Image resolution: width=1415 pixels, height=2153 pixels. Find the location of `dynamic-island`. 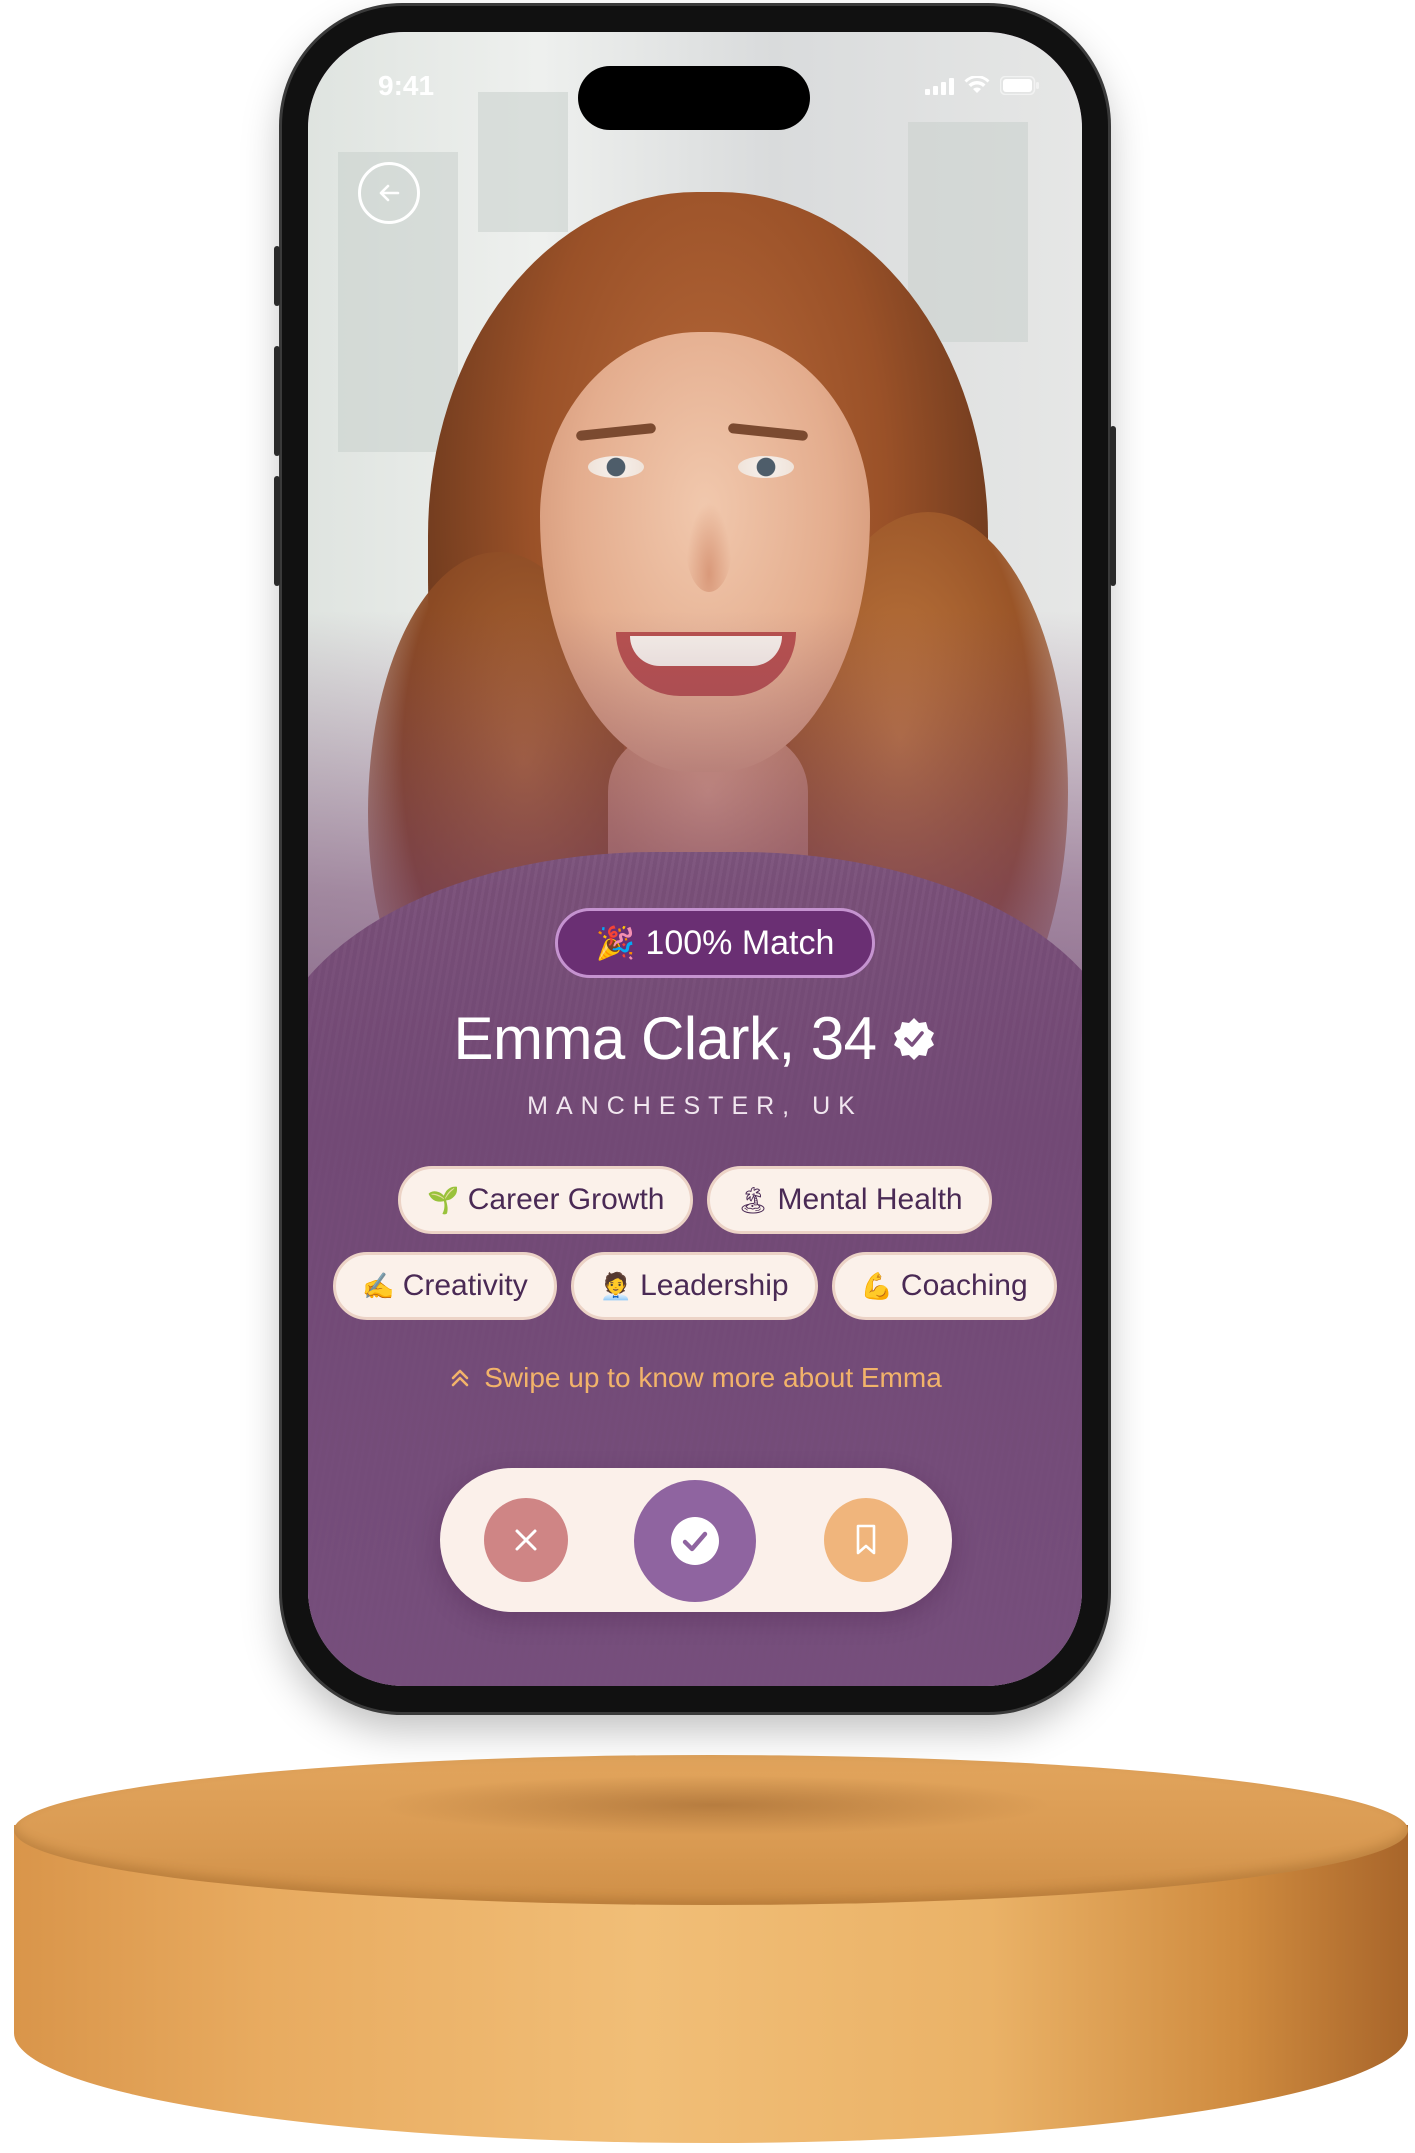

dynamic-island is located at coordinates (694, 98).